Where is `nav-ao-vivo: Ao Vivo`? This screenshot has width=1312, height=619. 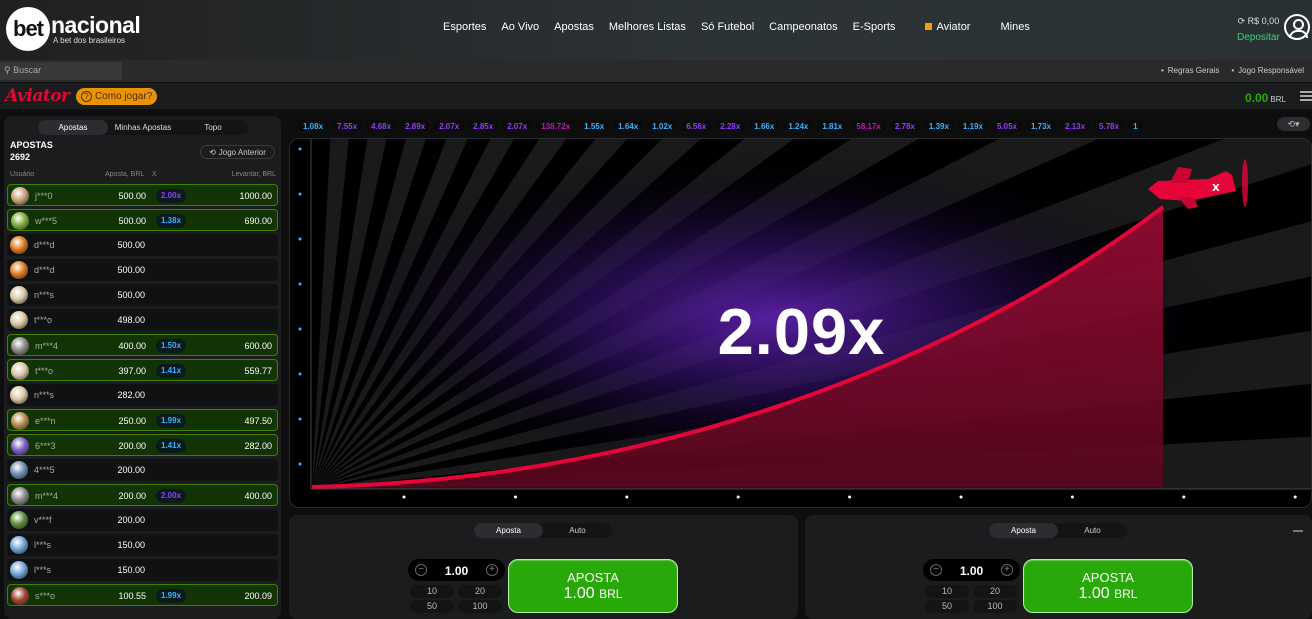
nav-ao-vivo: Ao Vivo is located at coordinates (520, 27).